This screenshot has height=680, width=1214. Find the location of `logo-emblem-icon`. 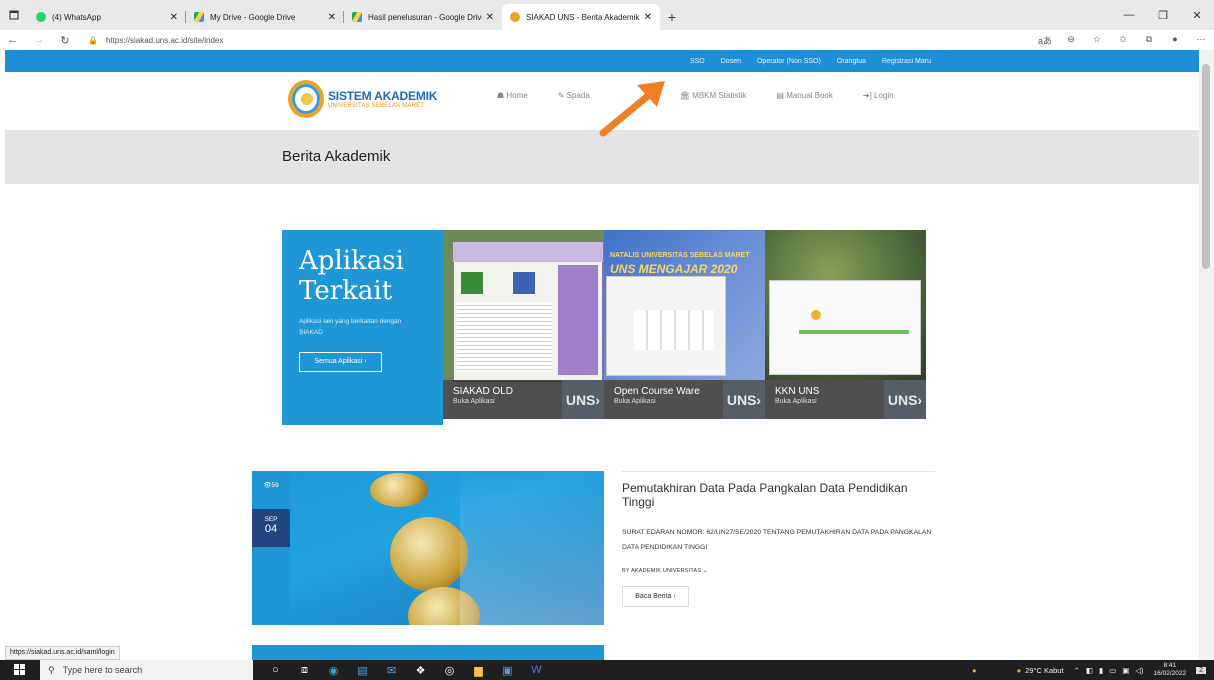

logo-emblem-icon is located at coordinates (306, 99).